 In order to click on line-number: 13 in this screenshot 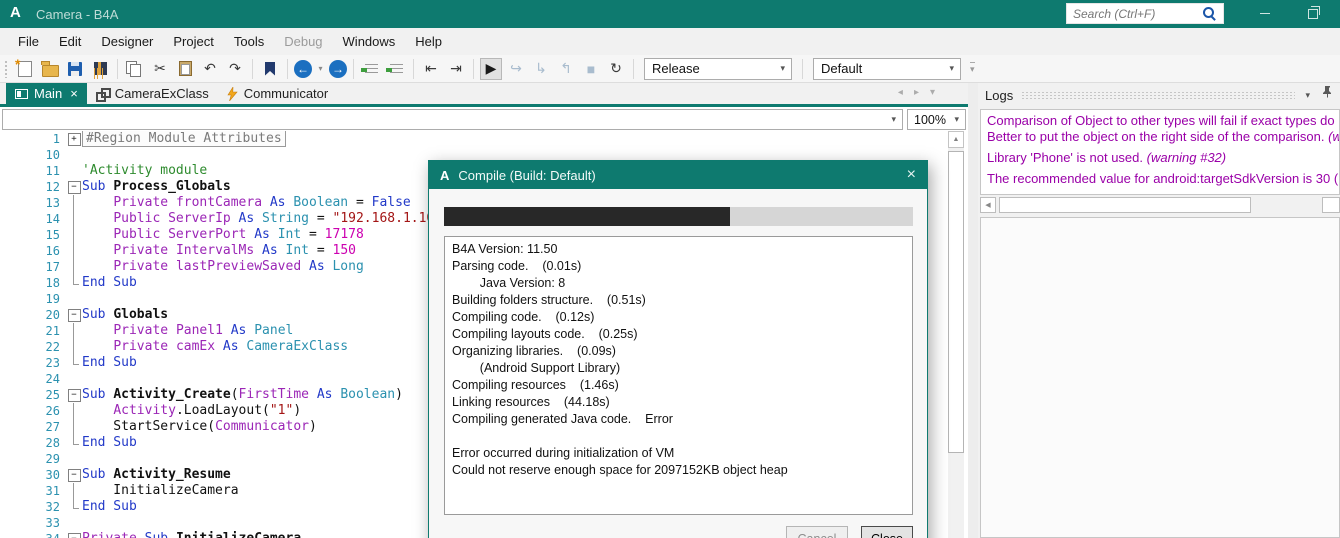, I will do `click(52, 203)`.